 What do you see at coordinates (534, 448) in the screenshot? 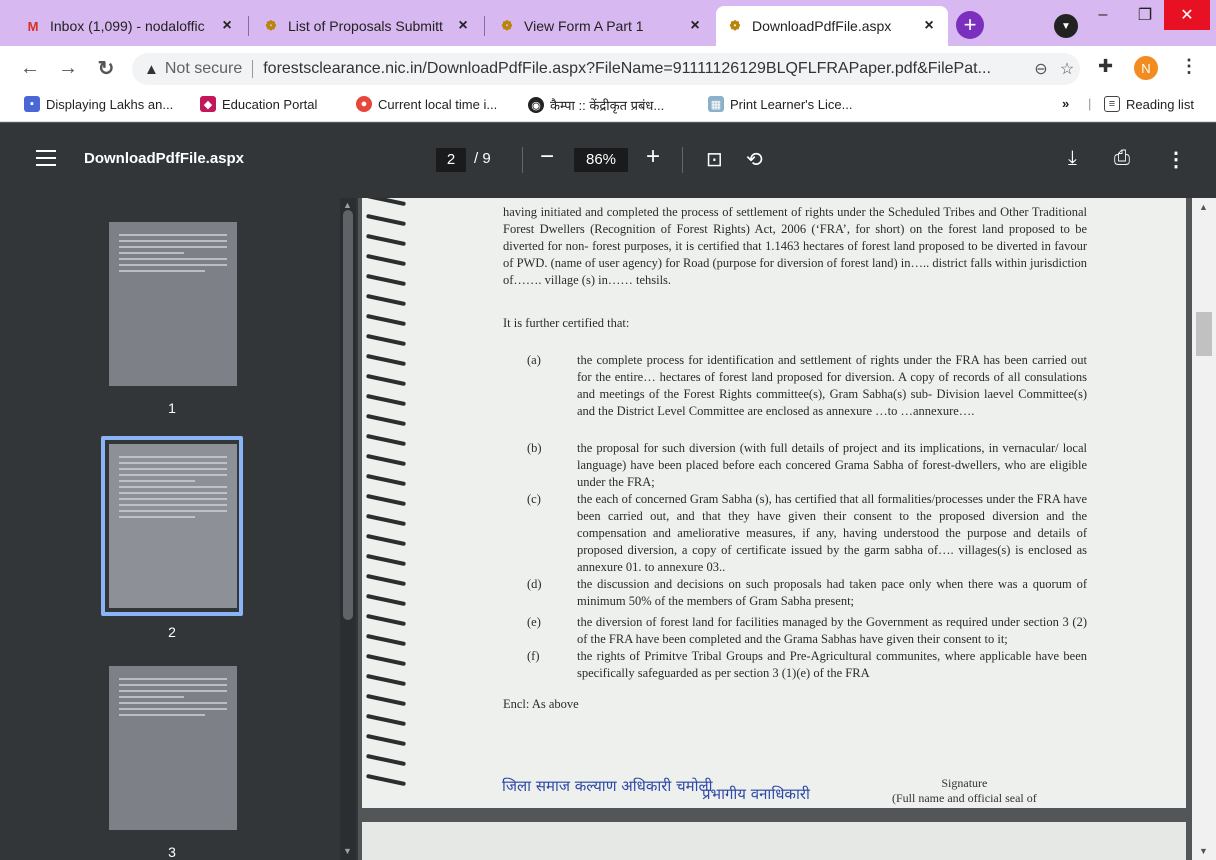
I see `item-label: (b)` at bounding box center [534, 448].